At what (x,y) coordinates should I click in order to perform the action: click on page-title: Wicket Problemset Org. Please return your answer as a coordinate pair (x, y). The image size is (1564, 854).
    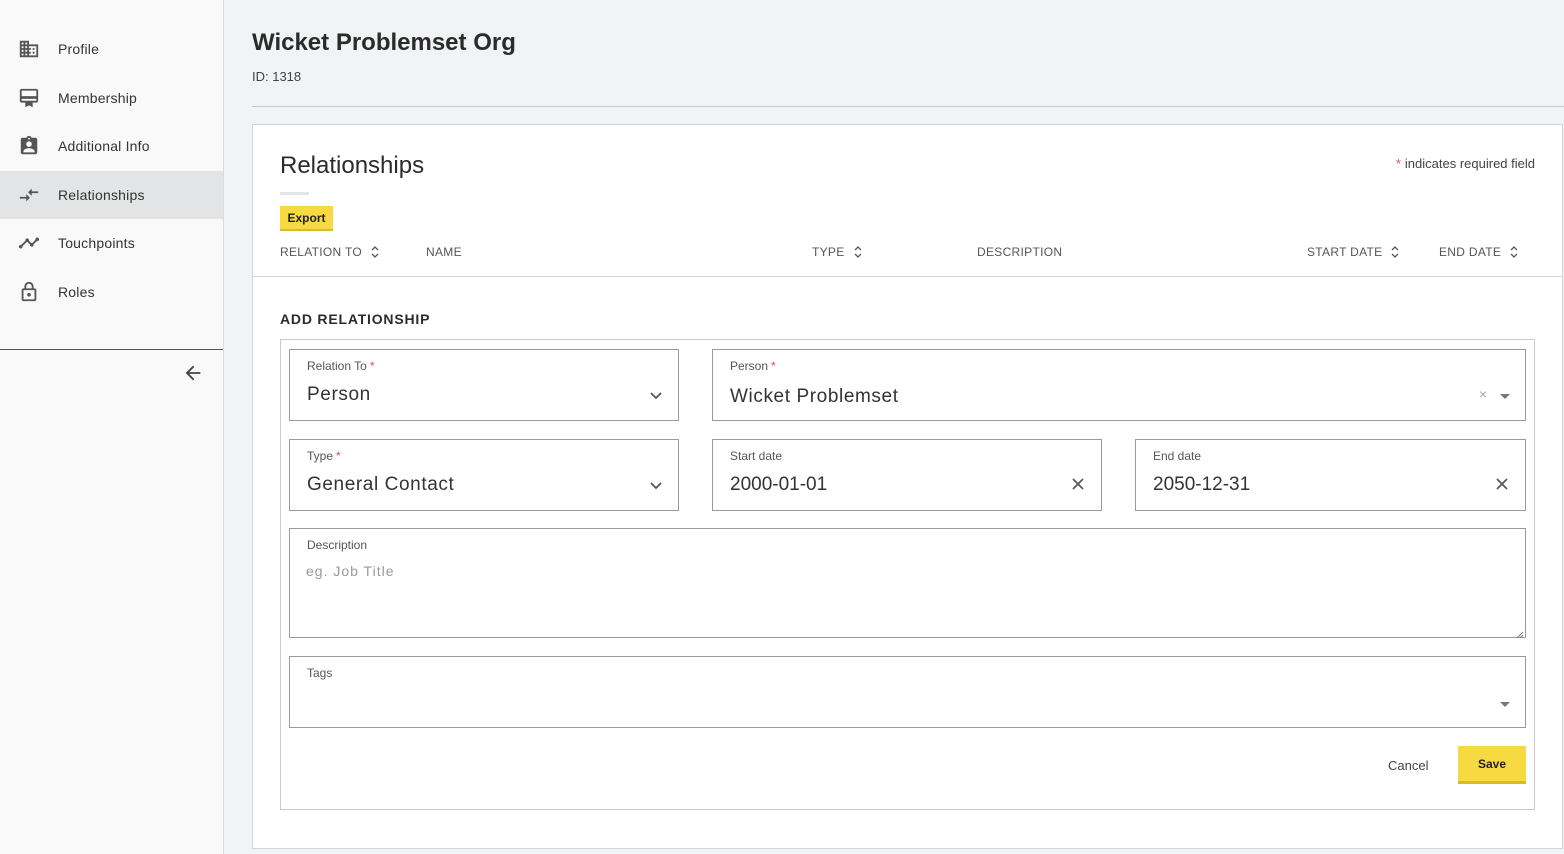
    Looking at the image, I should click on (384, 42).